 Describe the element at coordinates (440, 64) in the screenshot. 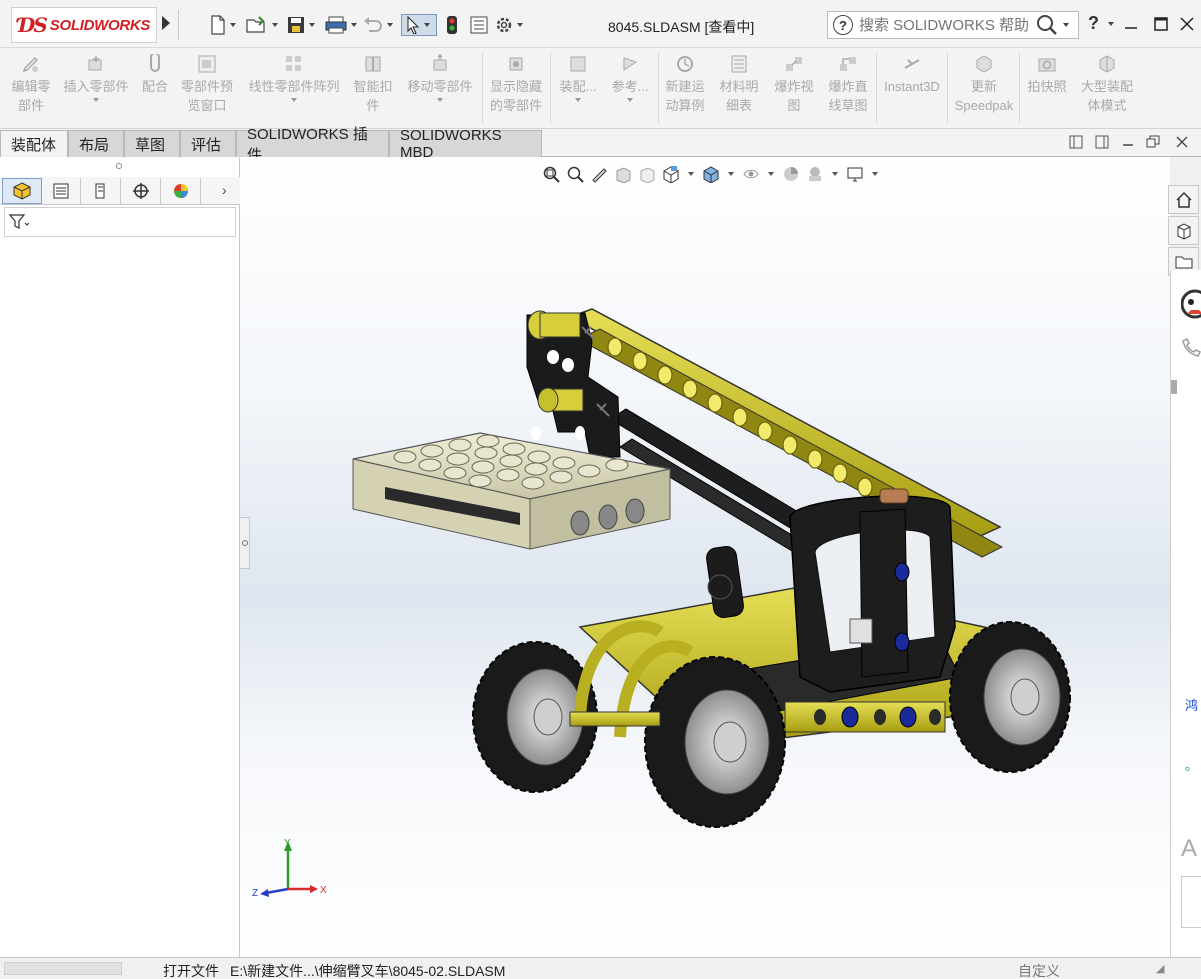

I see `move-component-icon` at that location.